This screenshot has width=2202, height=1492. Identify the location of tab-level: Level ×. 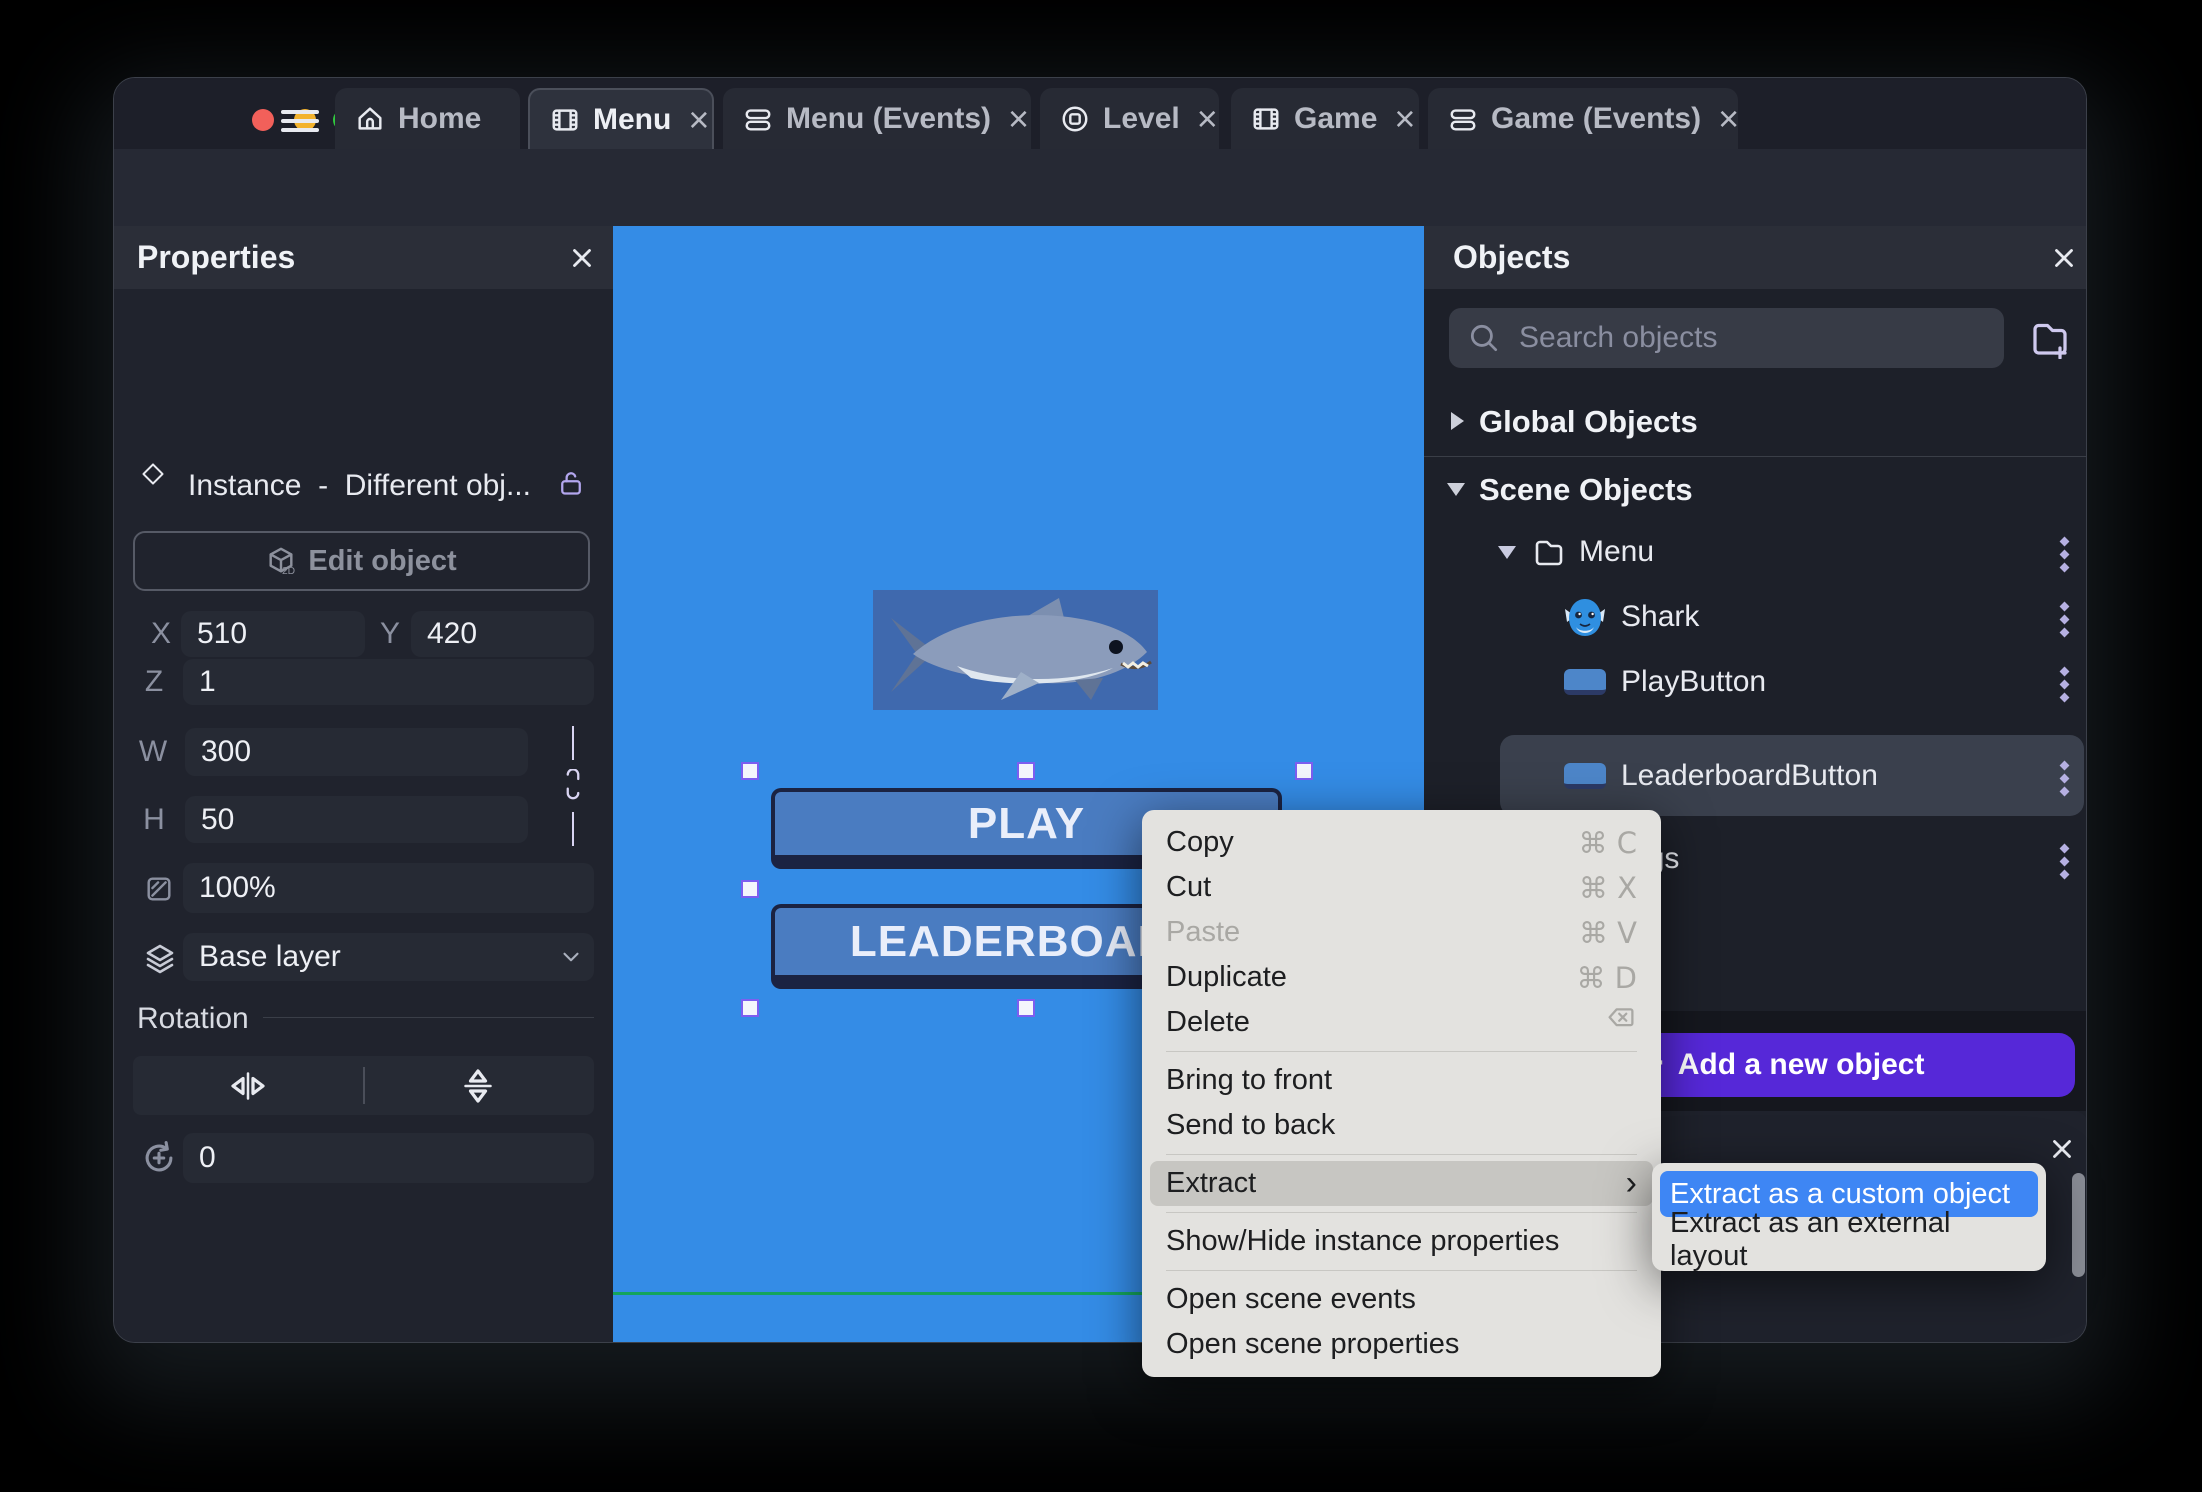
(1129, 118).